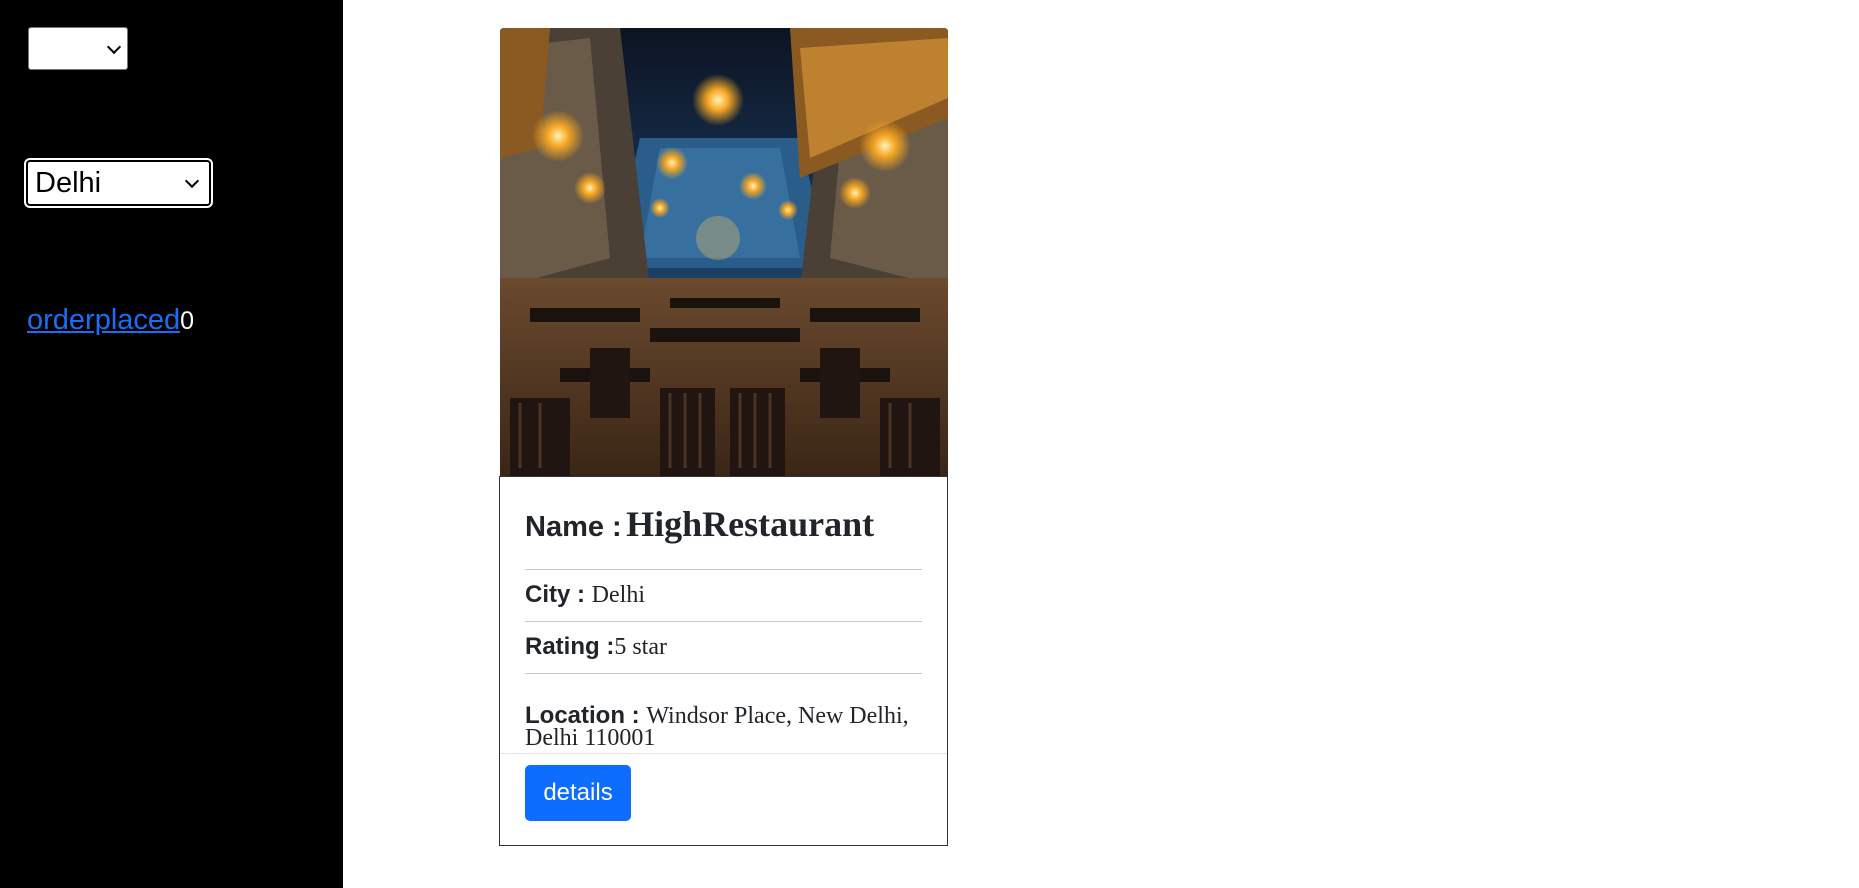  I want to click on order-placed-row: orderplaced0, so click(110, 320).